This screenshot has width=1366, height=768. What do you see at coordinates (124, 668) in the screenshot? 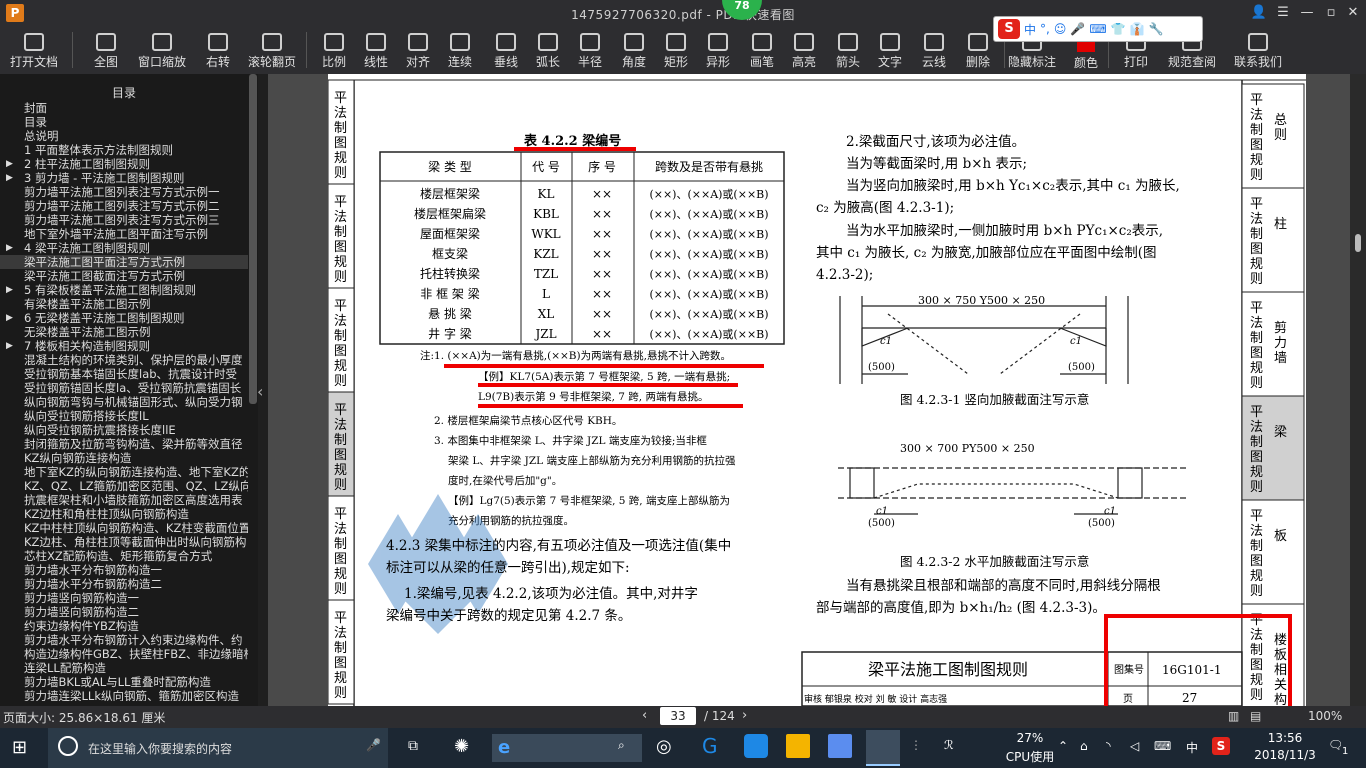
I see `toc-item: 连梁LL配筋构造` at bounding box center [124, 668].